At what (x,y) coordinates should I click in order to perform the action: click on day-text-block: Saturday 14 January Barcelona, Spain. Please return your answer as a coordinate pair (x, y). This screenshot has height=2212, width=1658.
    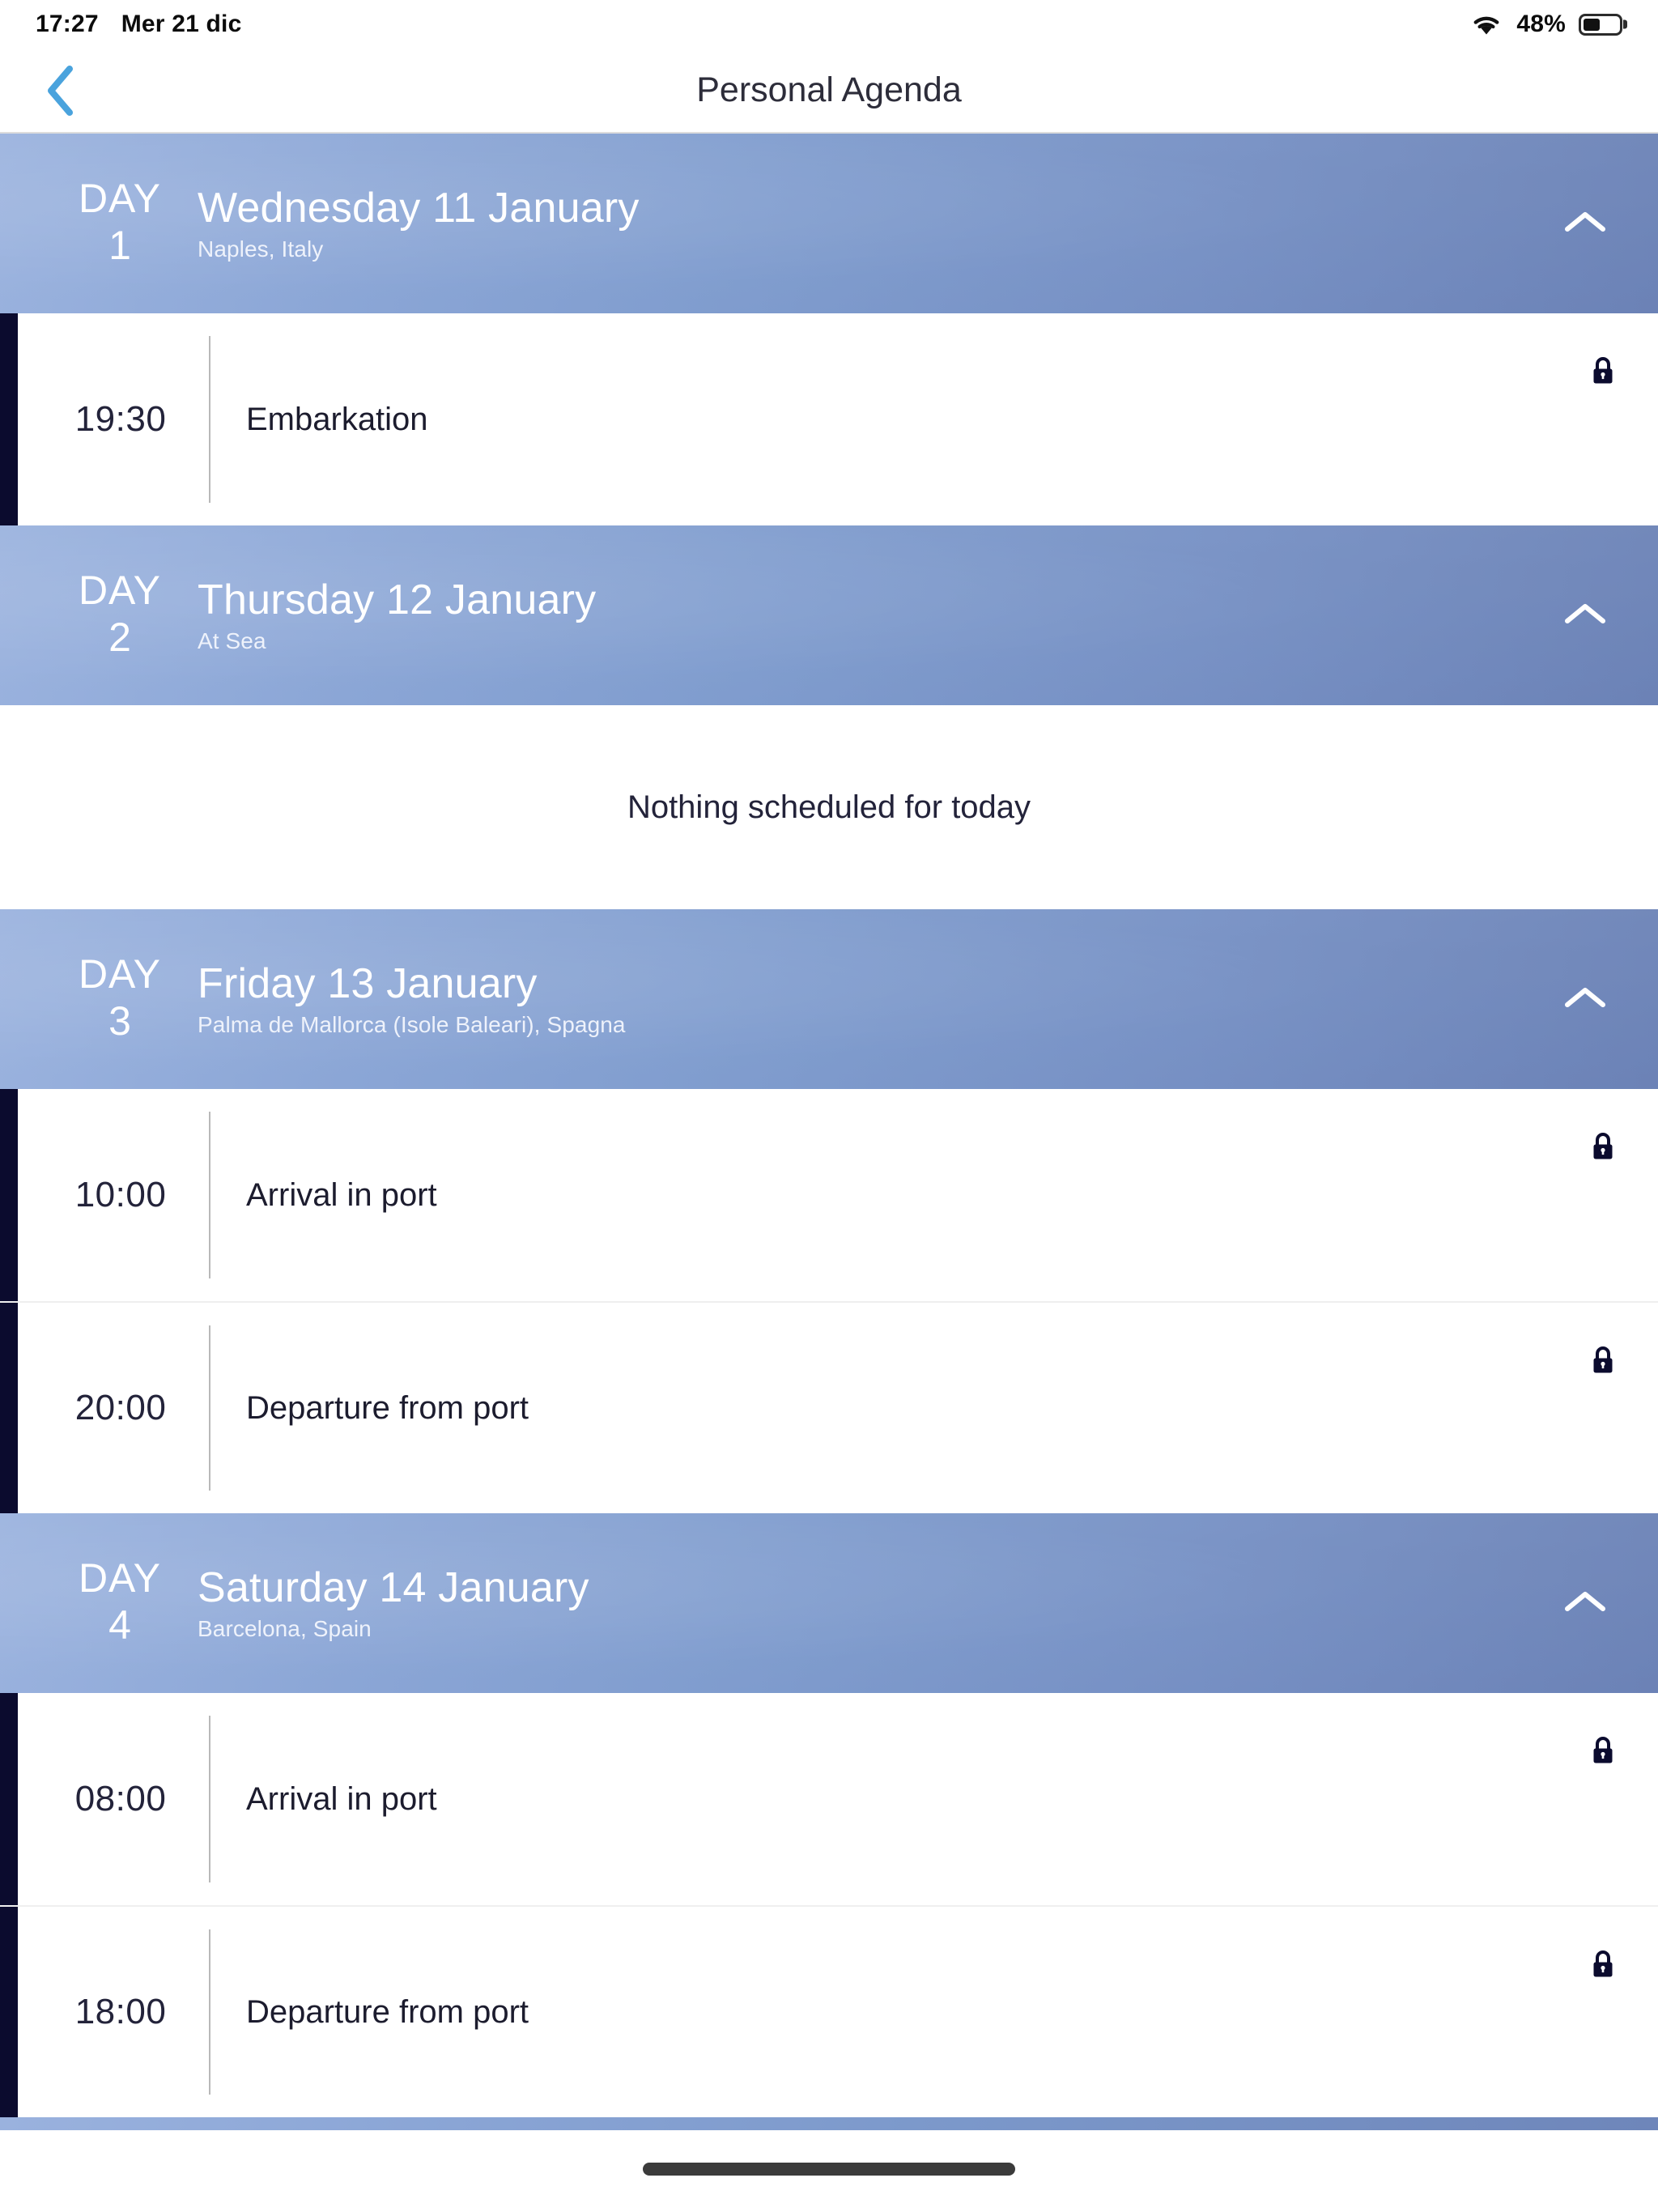
    Looking at the image, I should click on (393, 1603).